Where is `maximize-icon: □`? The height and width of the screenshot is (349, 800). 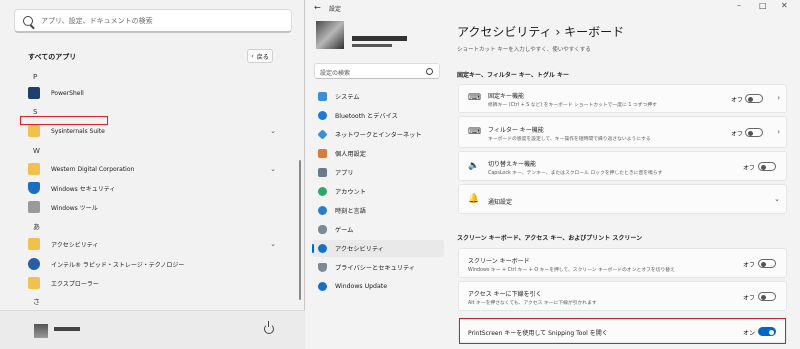
maximize-icon: □ is located at coordinates (763, 5).